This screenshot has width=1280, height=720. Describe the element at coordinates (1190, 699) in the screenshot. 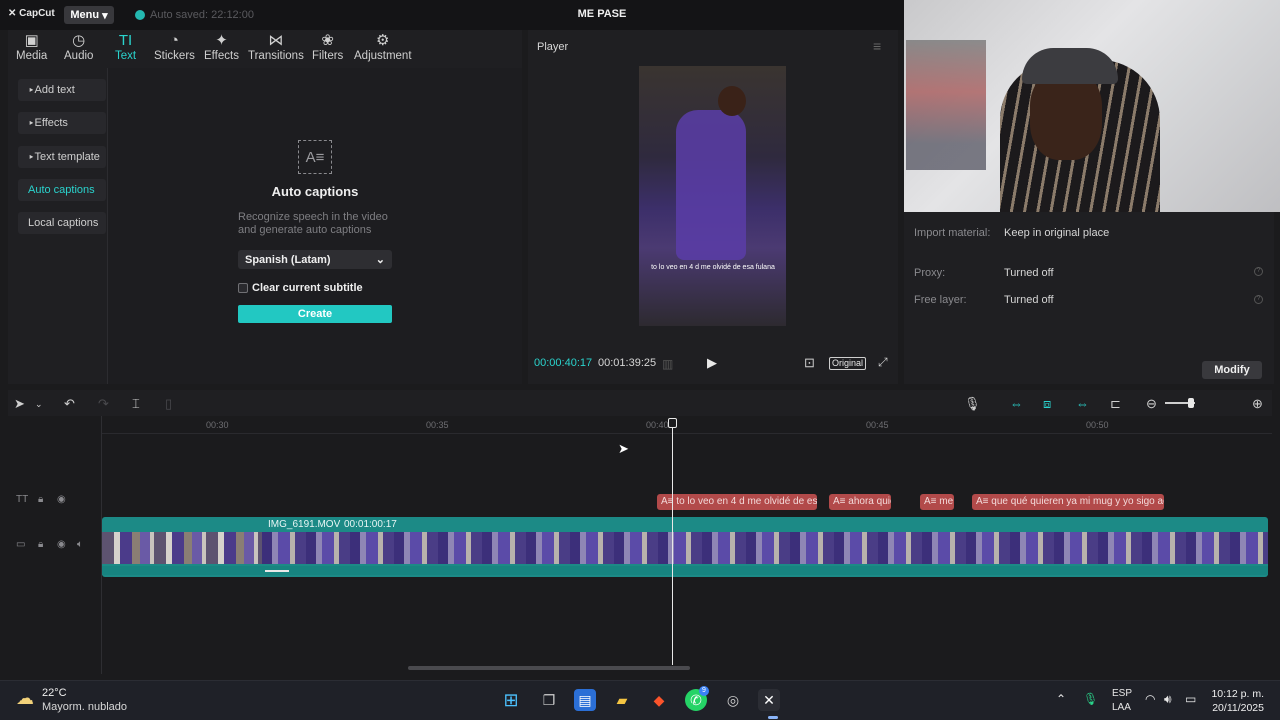

I see `battery-icon: ▭` at that location.